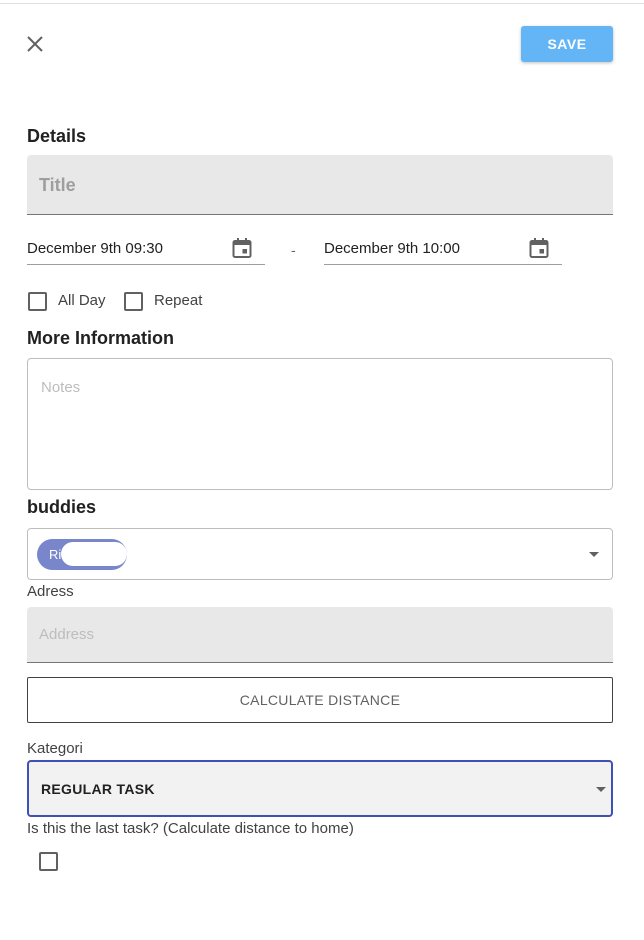  What do you see at coordinates (67, 634) in the screenshot?
I see `address-placeholder: Address` at bounding box center [67, 634].